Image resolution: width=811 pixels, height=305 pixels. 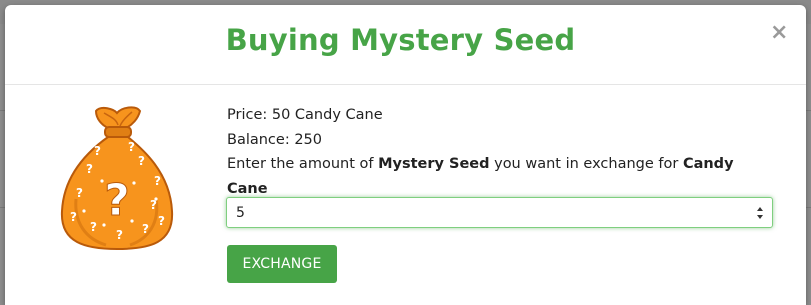 I want to click on close-button: ×, so click(x=779, y=33).